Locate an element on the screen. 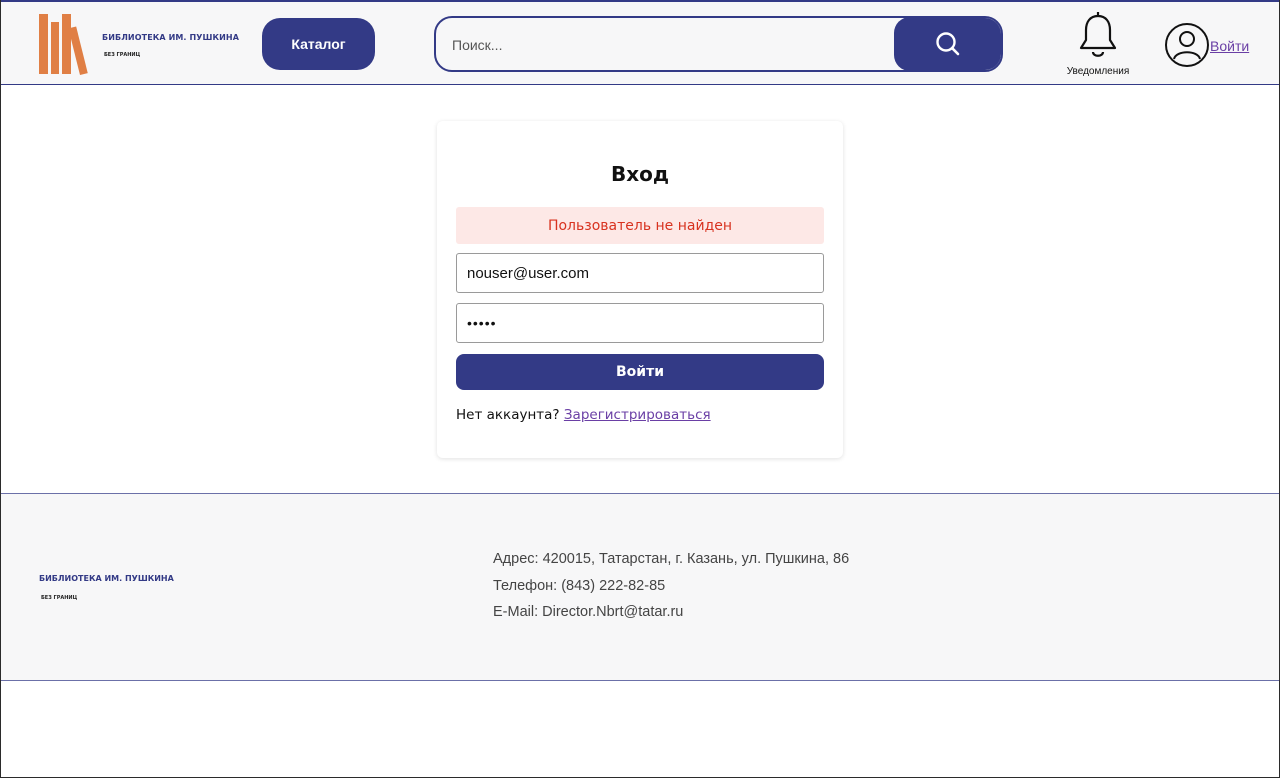 The height and width of the screenshot is (778, 1280). no-account-text: Нет аккаунта? is located at coordinates (508, 415).